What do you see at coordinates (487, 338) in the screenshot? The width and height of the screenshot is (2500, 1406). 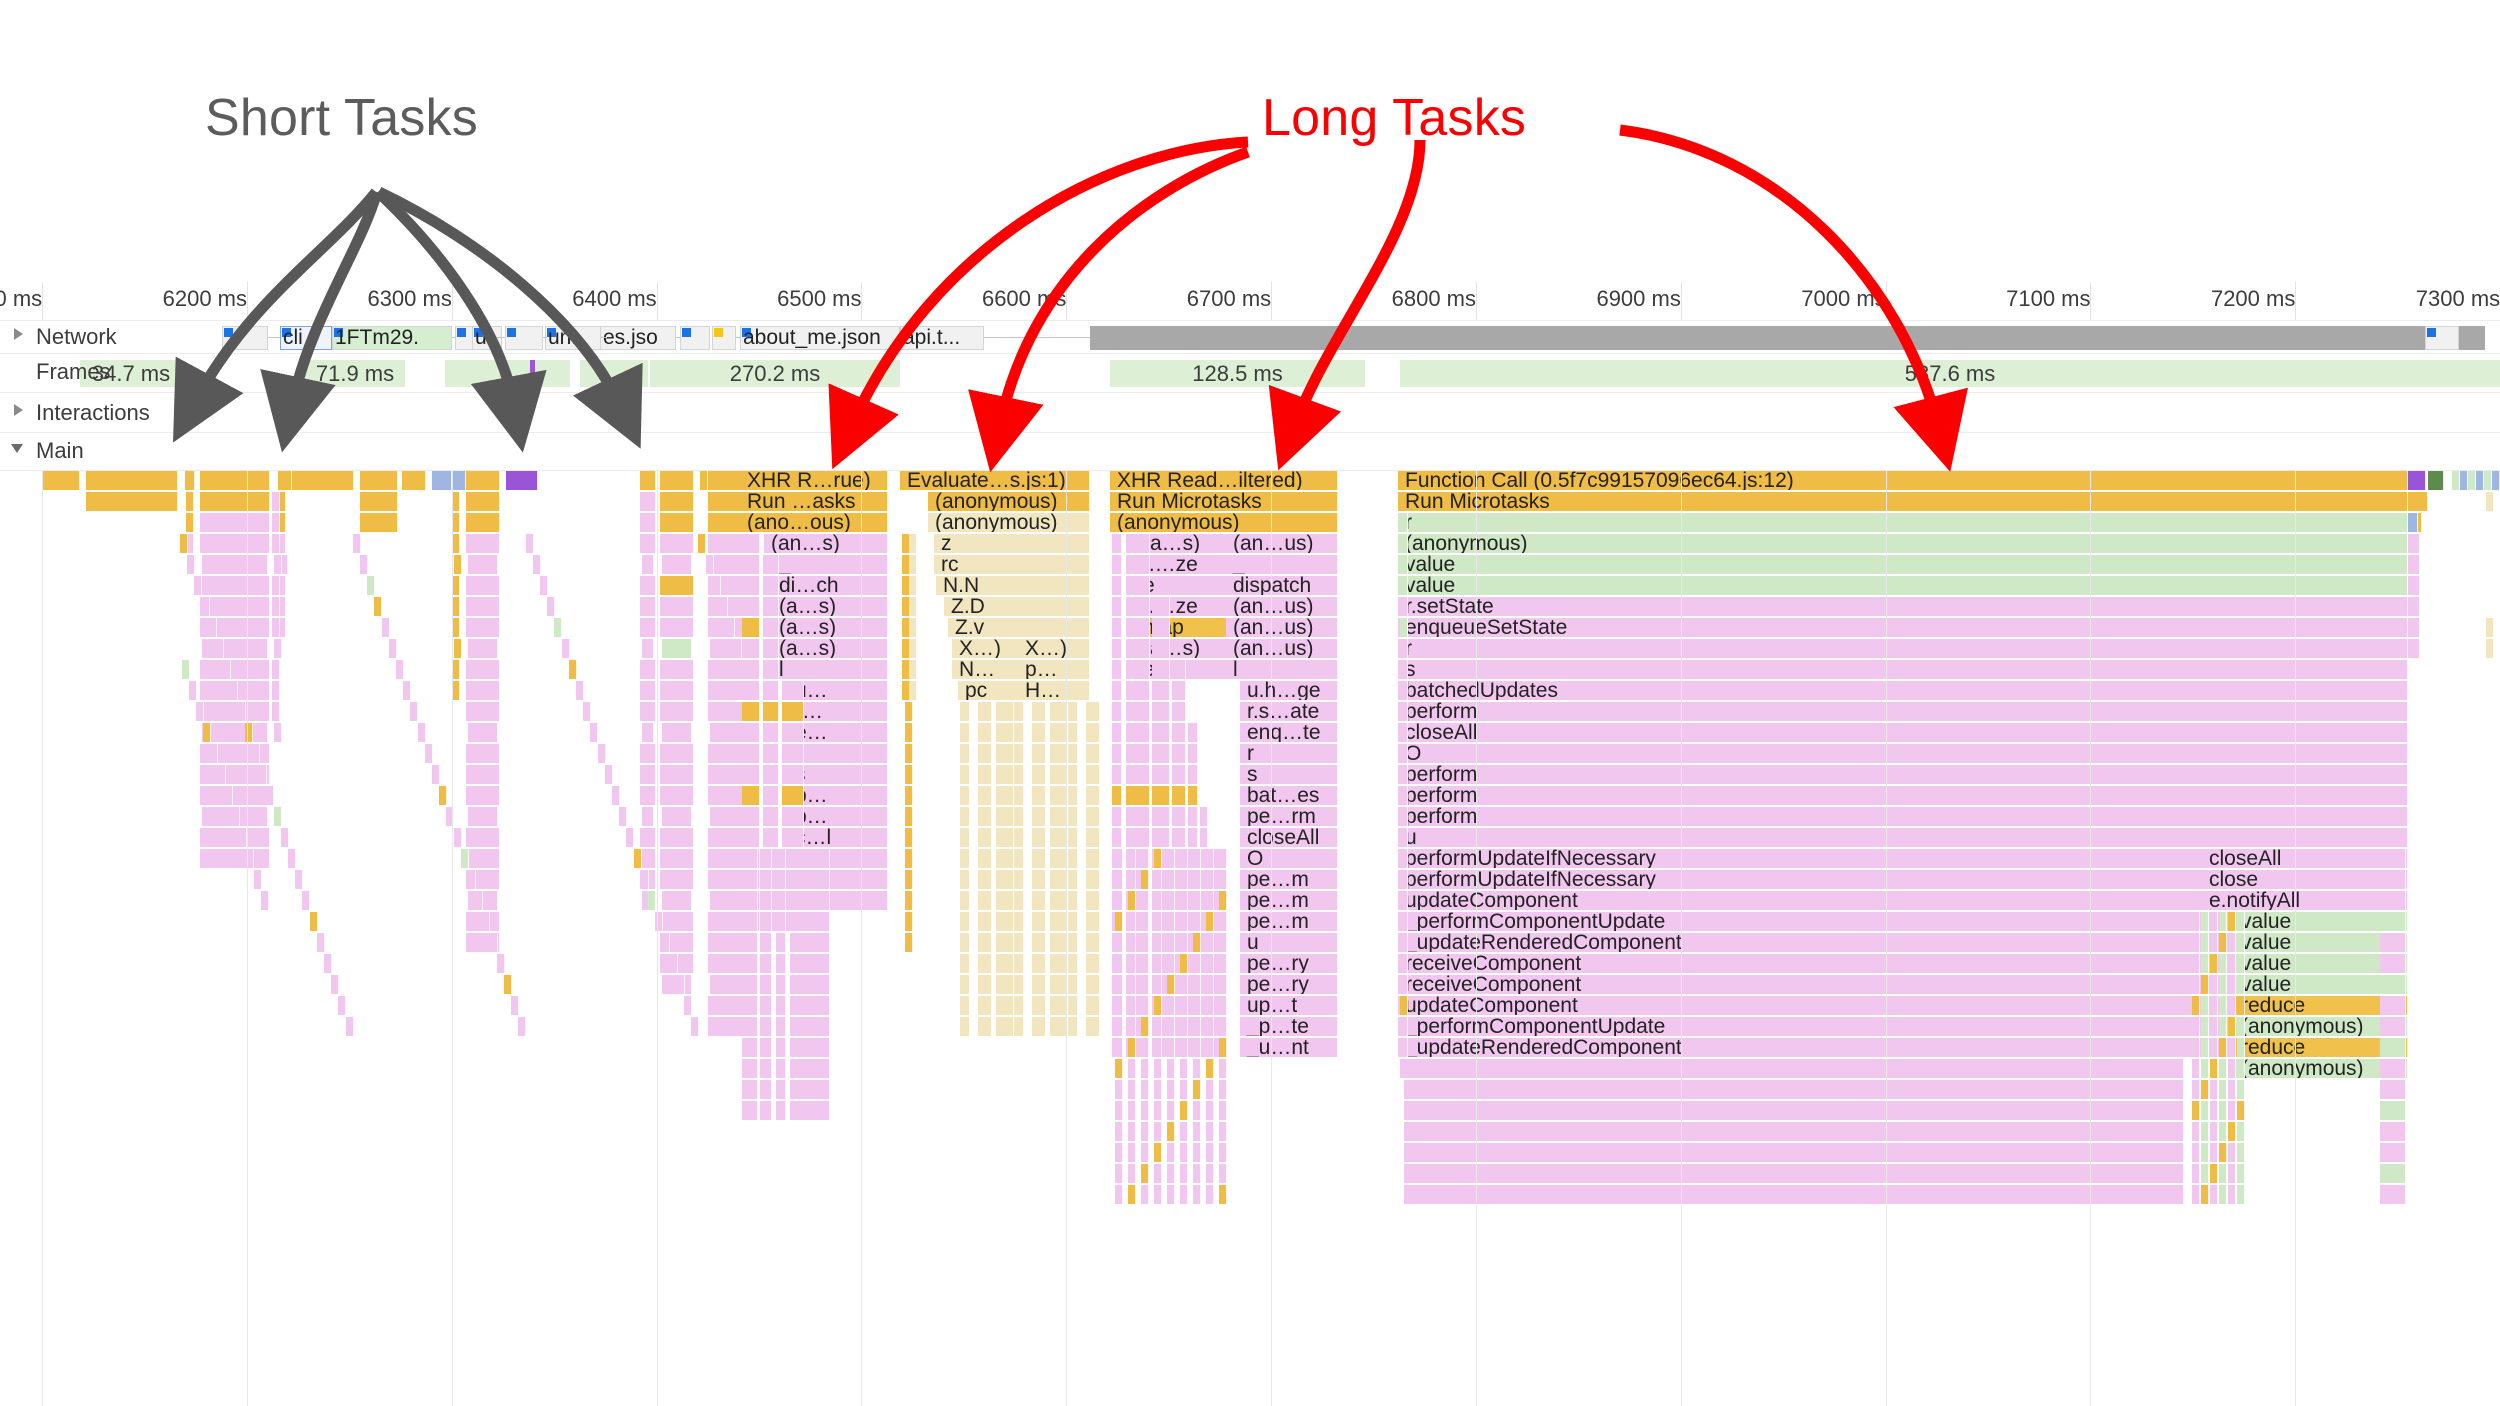 I see `network-request: u` at bounding box center [487, 338].